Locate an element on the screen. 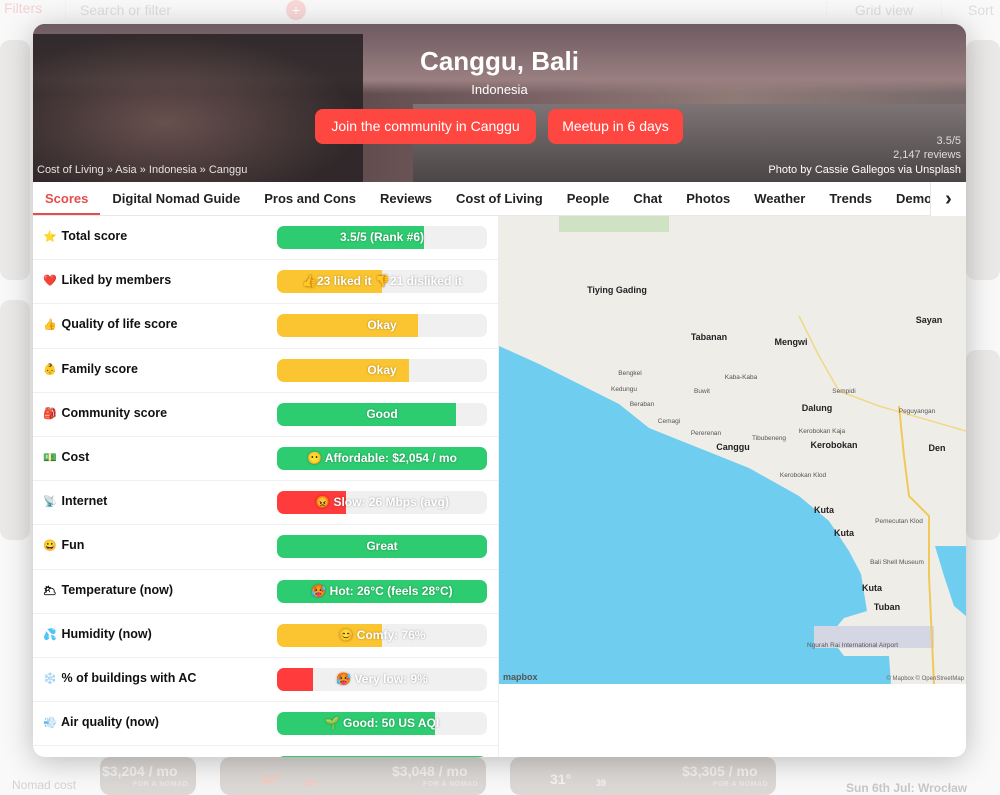  park-area is located at coordinates (614, 224).